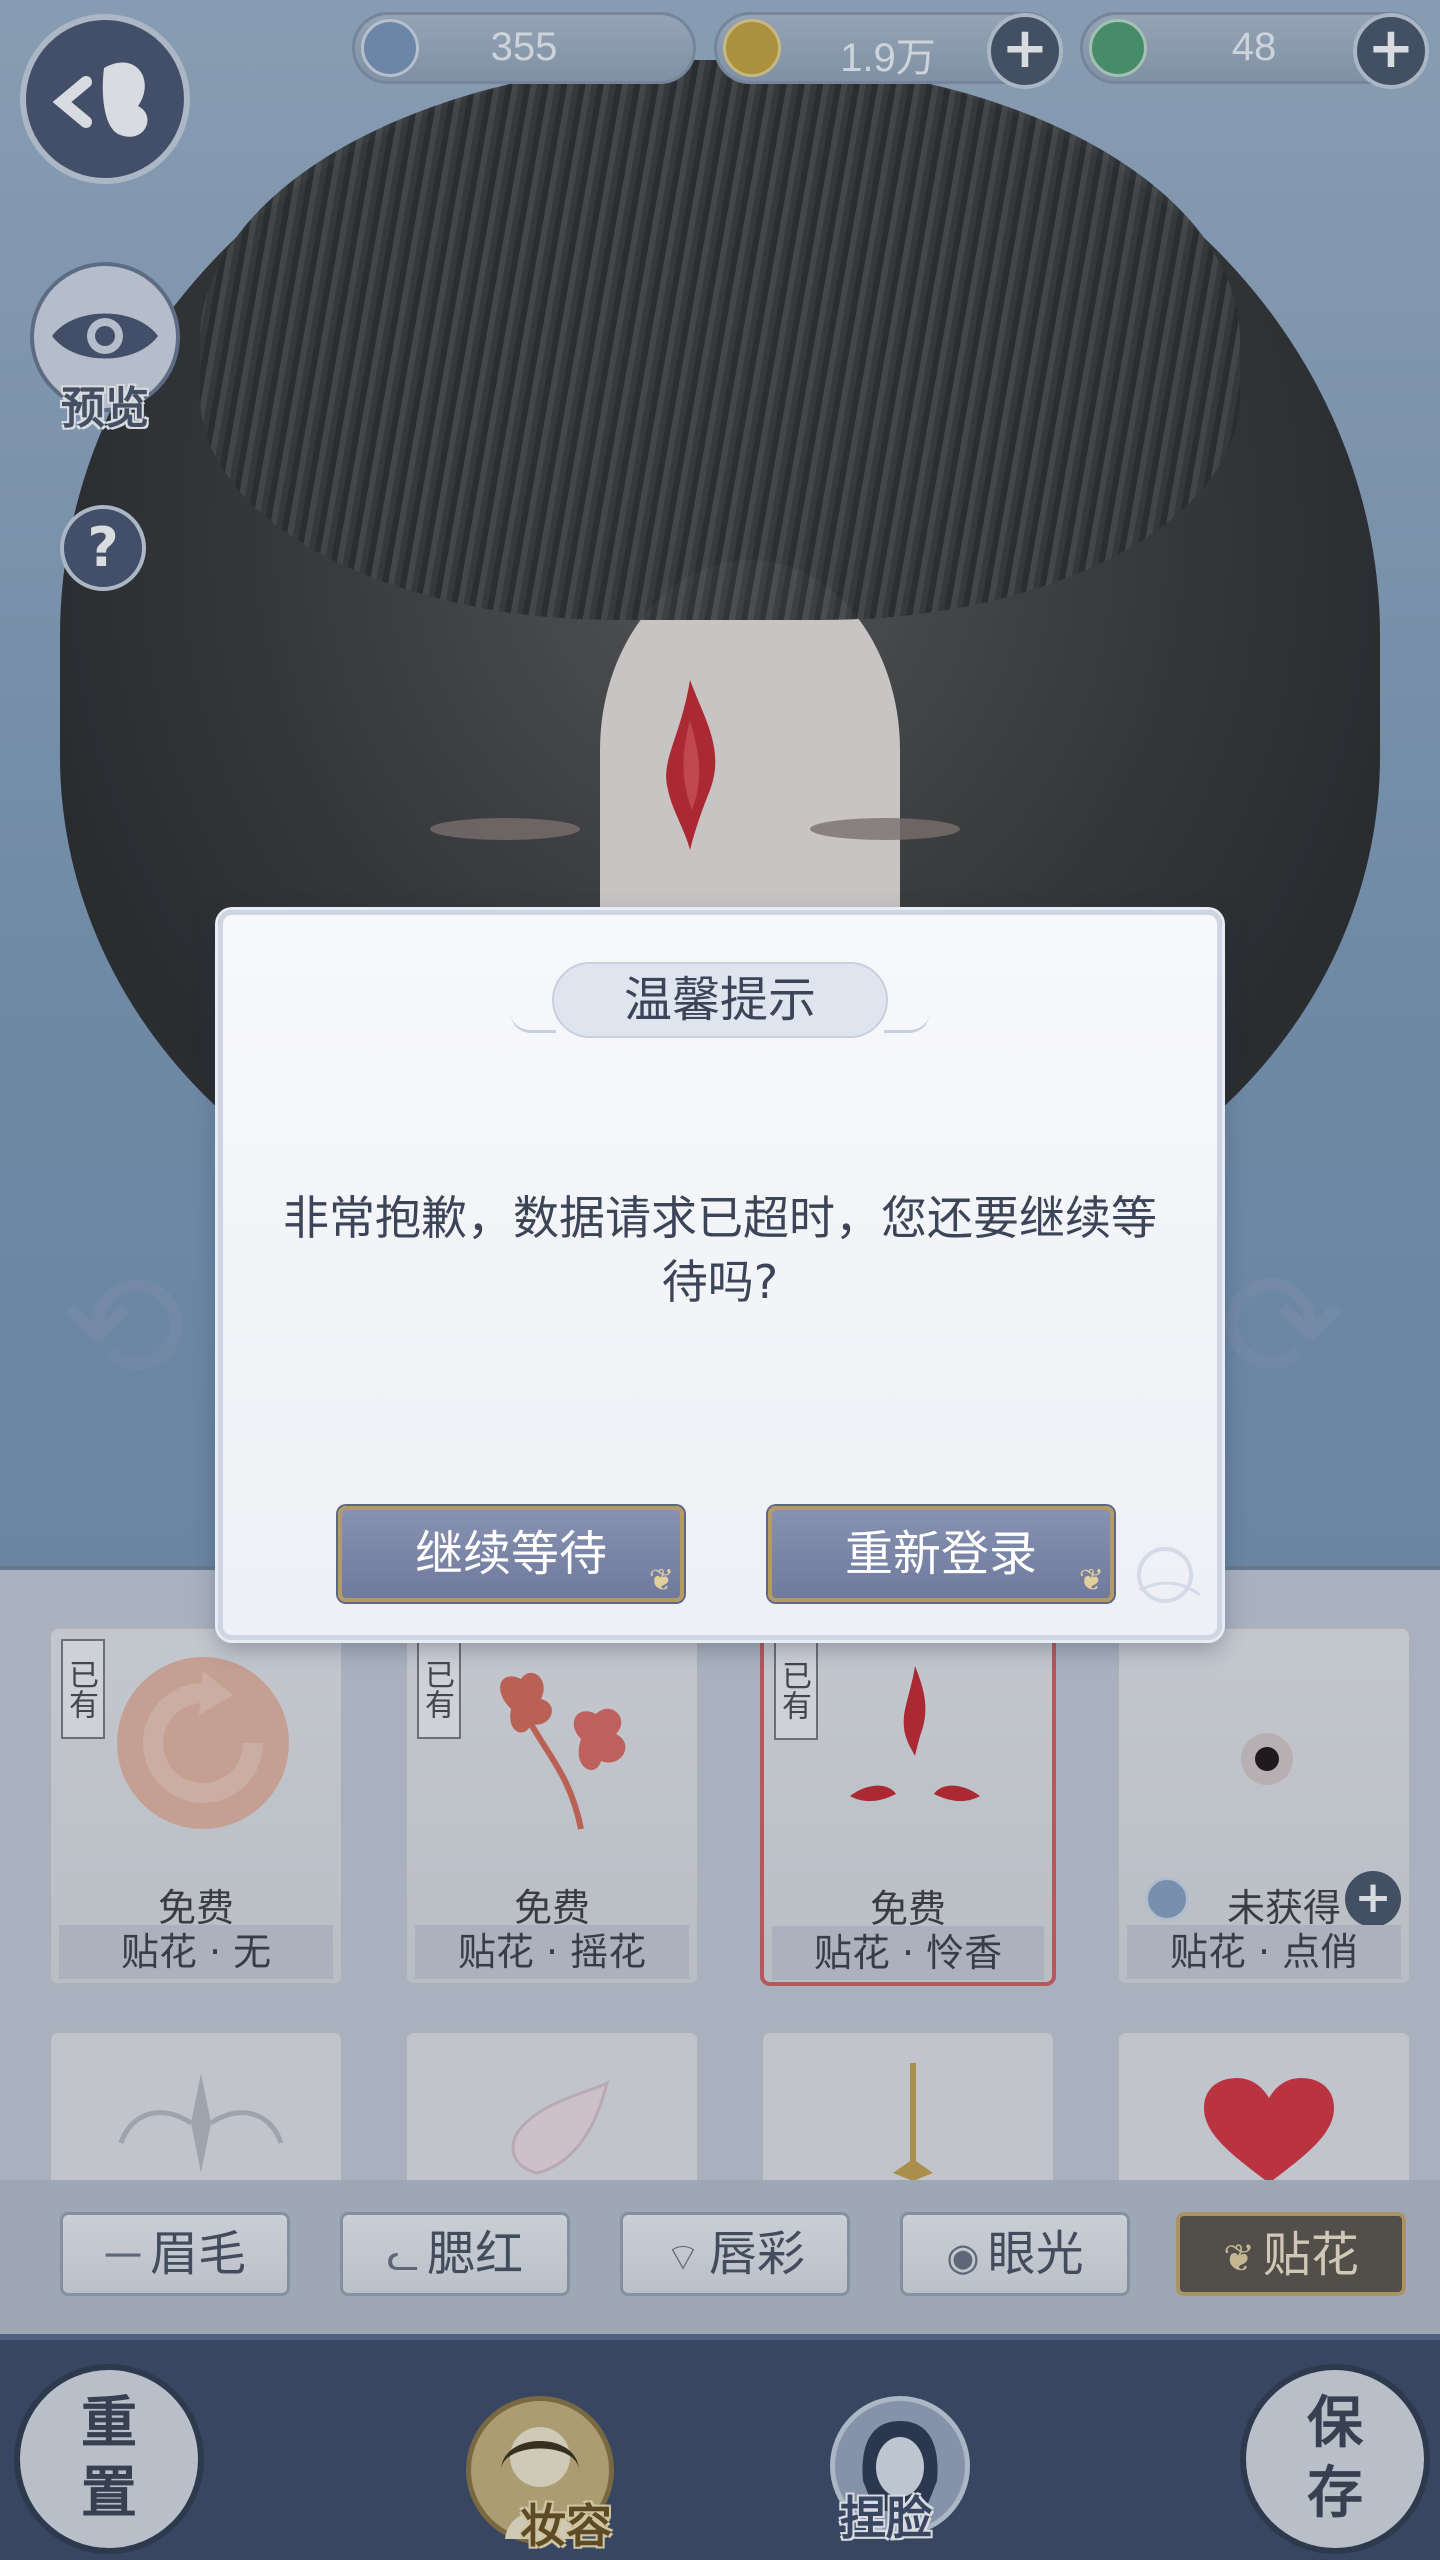  What do you see at coordinates (720, 1250) in the screenshot?
I see `dialog-message: 非常抱歉，数据请求已超时，您还要继续等待吗?` at bounding box center [720, 1250].